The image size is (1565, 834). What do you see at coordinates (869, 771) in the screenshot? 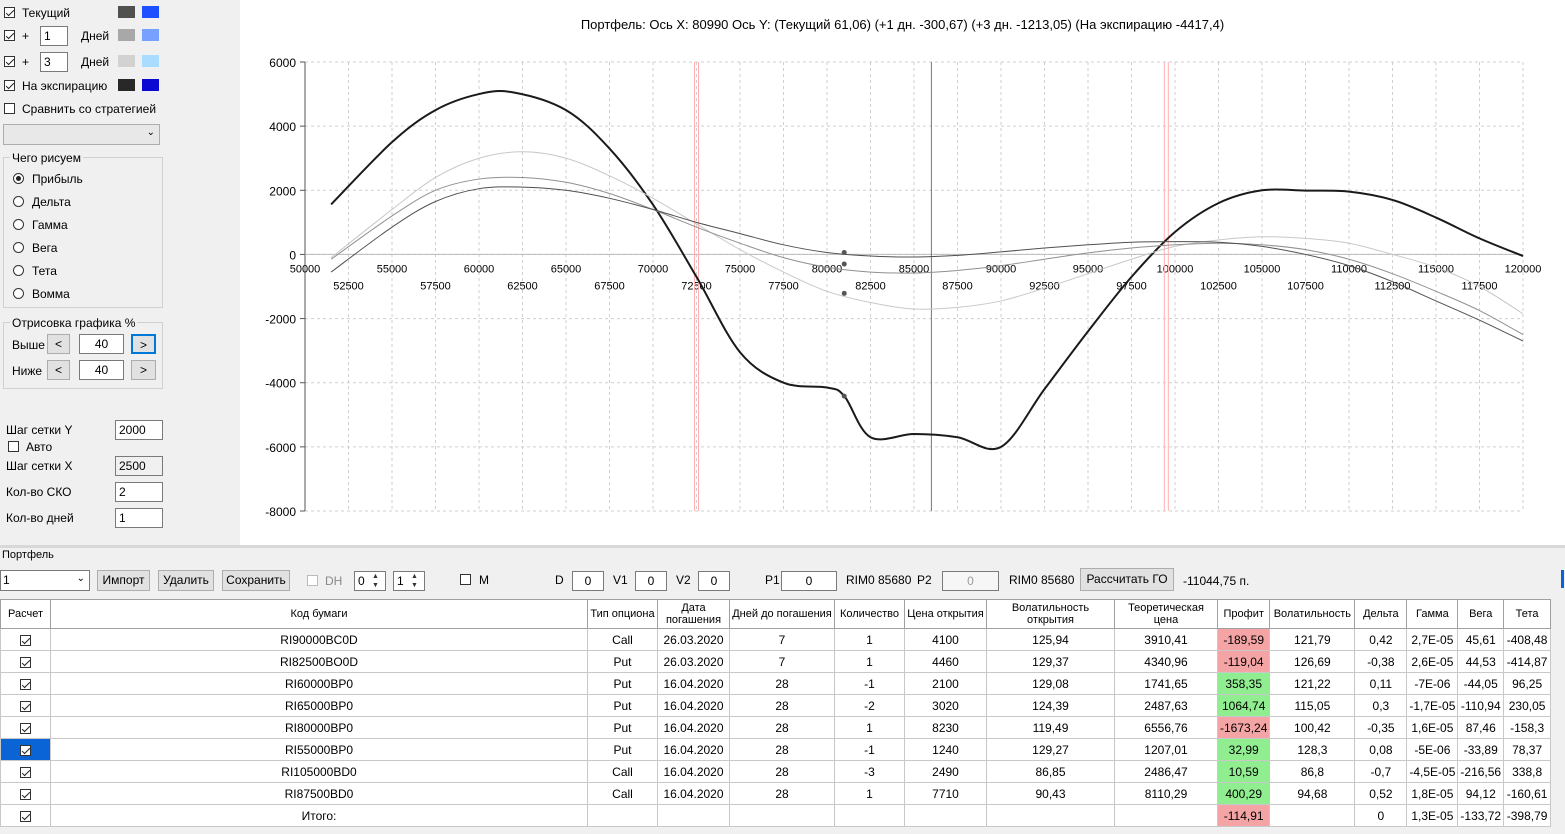
I see `cell-qty: -3` at bounding box center [869, 771].